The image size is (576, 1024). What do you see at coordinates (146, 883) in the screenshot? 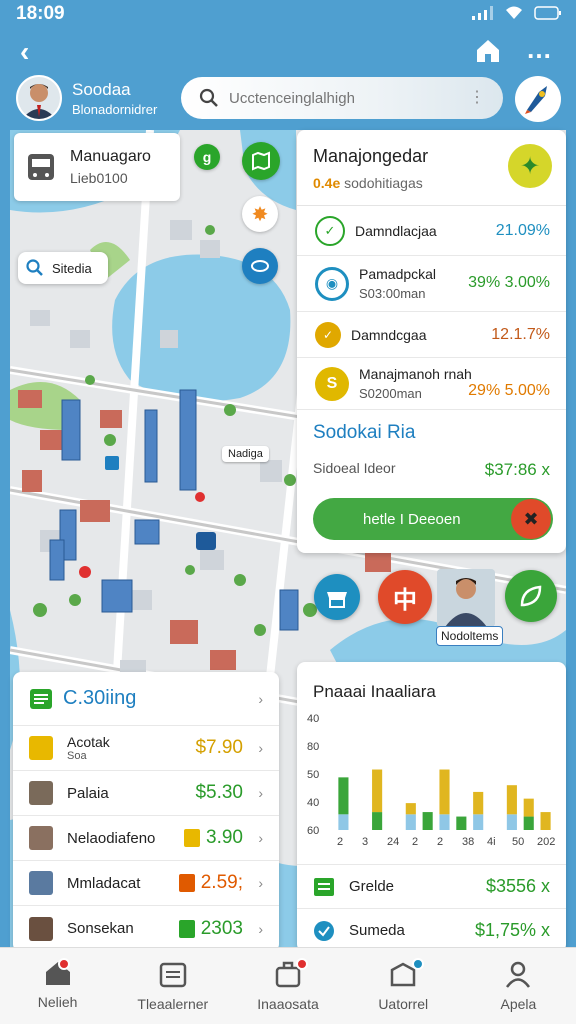
I see `list-item: Mmladacat 2.59; ›` at bounding box center [146, 883].